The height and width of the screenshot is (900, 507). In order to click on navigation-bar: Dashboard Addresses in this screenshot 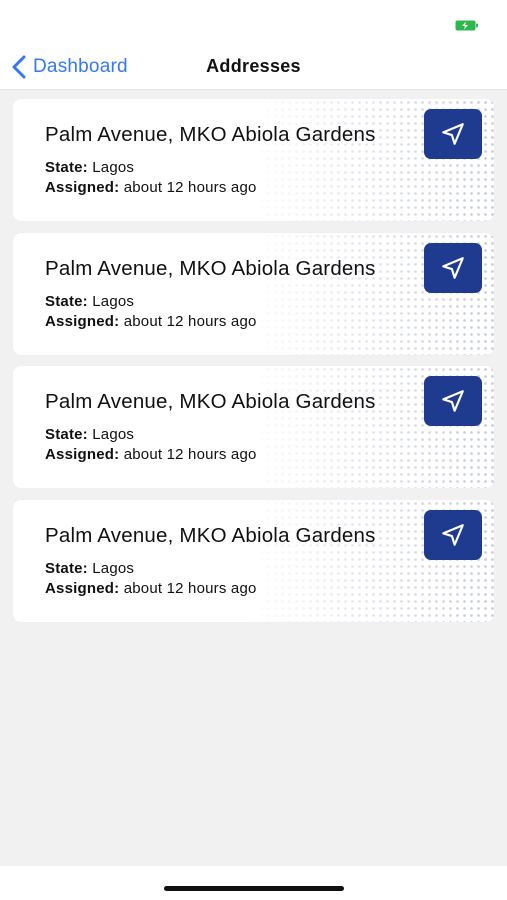, I will do `click(253, 67)`.